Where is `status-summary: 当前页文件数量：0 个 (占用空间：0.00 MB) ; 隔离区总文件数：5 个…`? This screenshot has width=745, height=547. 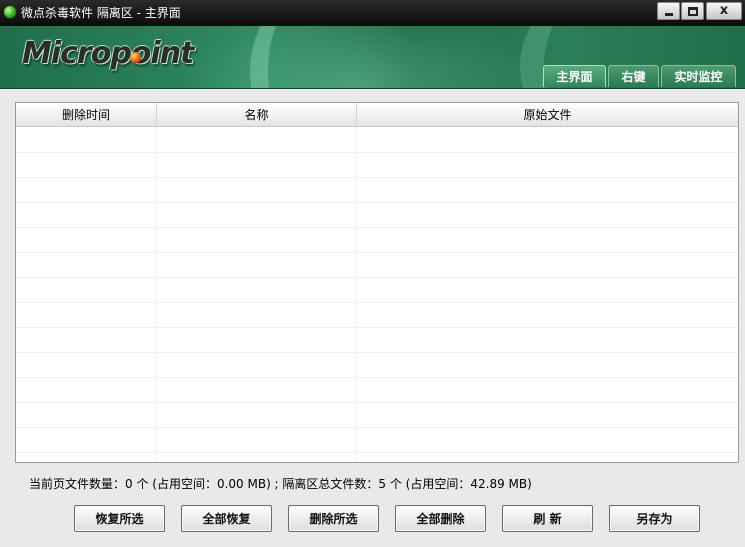 status-summary: 当前页文件数量：0 个 (占用空间：0.00 MB) ; 隔离区总文件数：5 个… is located at coordinates (280, 484).